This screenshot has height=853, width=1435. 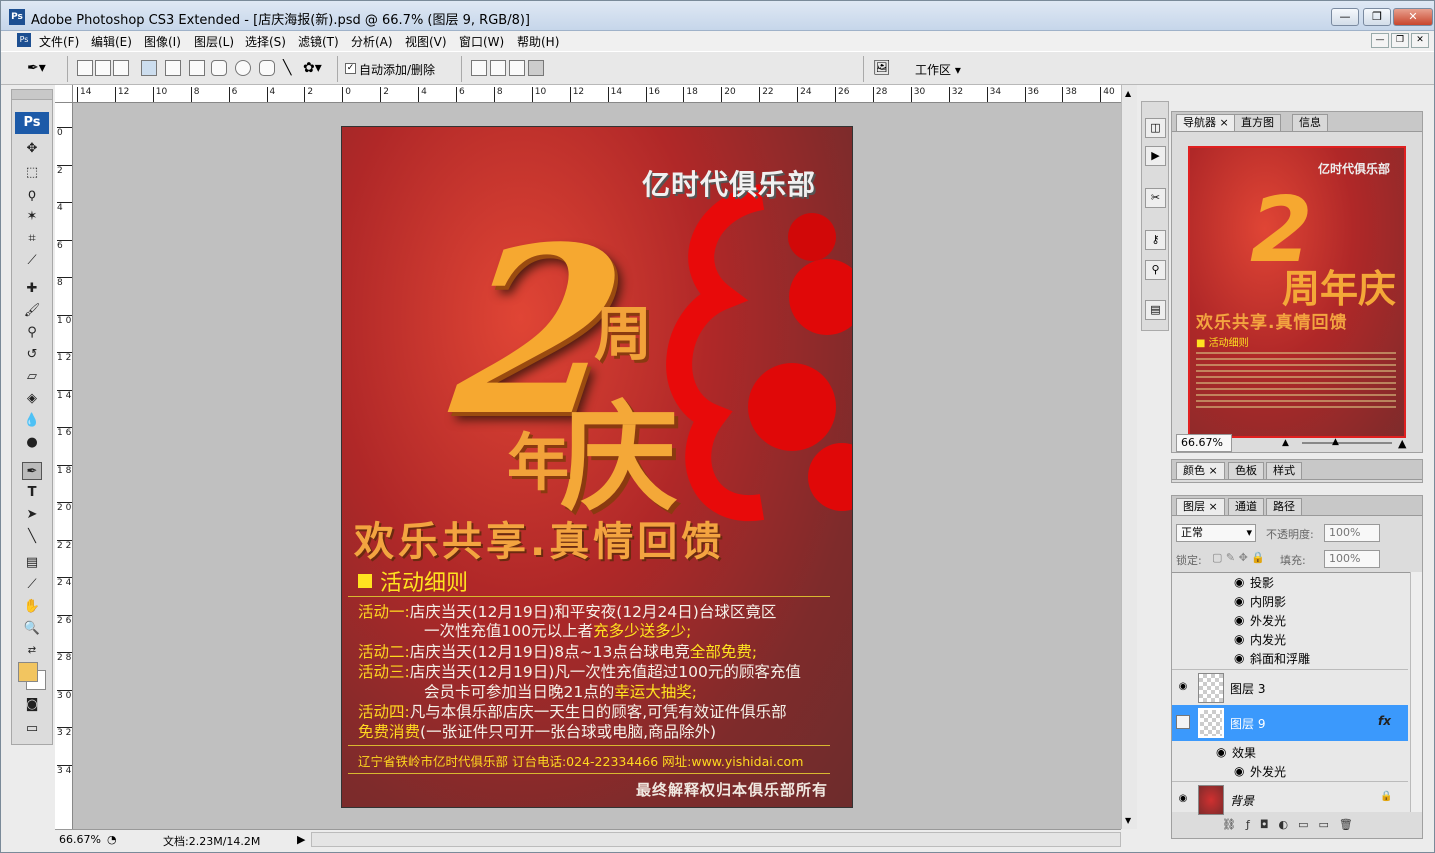 I want to click on menu-file: 文件(F), so click(x=59, y=41).